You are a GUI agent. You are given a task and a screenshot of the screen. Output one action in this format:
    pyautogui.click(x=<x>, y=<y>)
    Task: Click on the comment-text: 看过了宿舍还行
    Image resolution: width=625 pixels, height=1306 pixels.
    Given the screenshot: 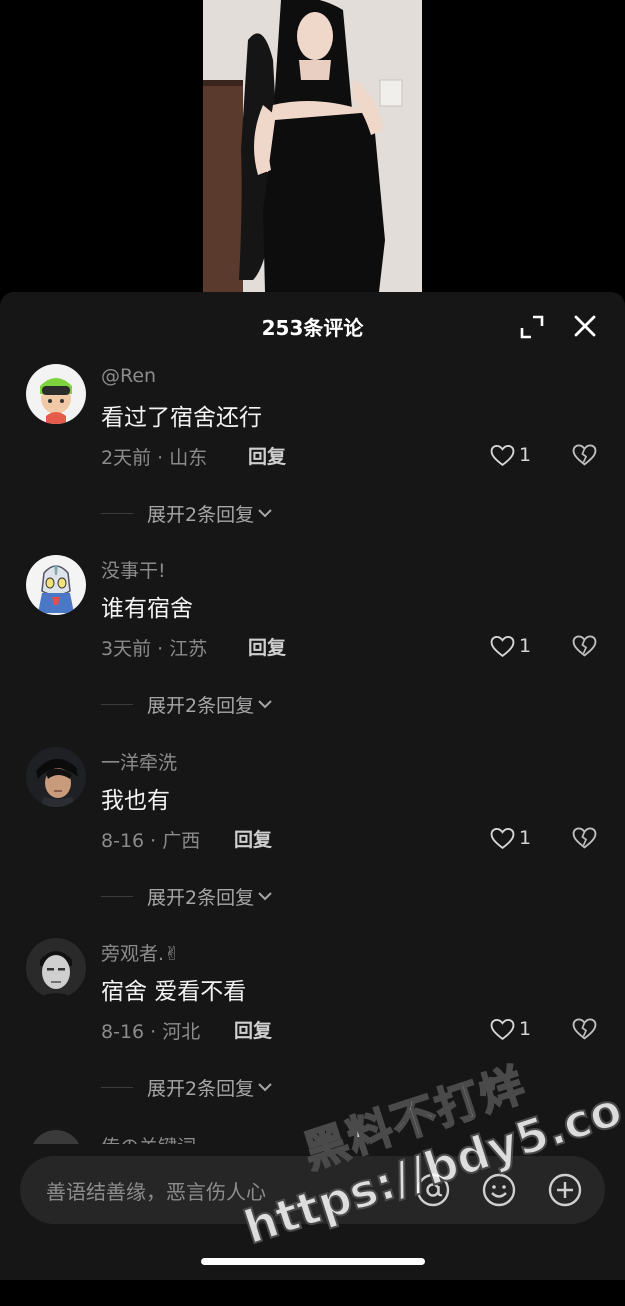 What is the action you would take?
    pyautogui.click(x=181, y=418)
    